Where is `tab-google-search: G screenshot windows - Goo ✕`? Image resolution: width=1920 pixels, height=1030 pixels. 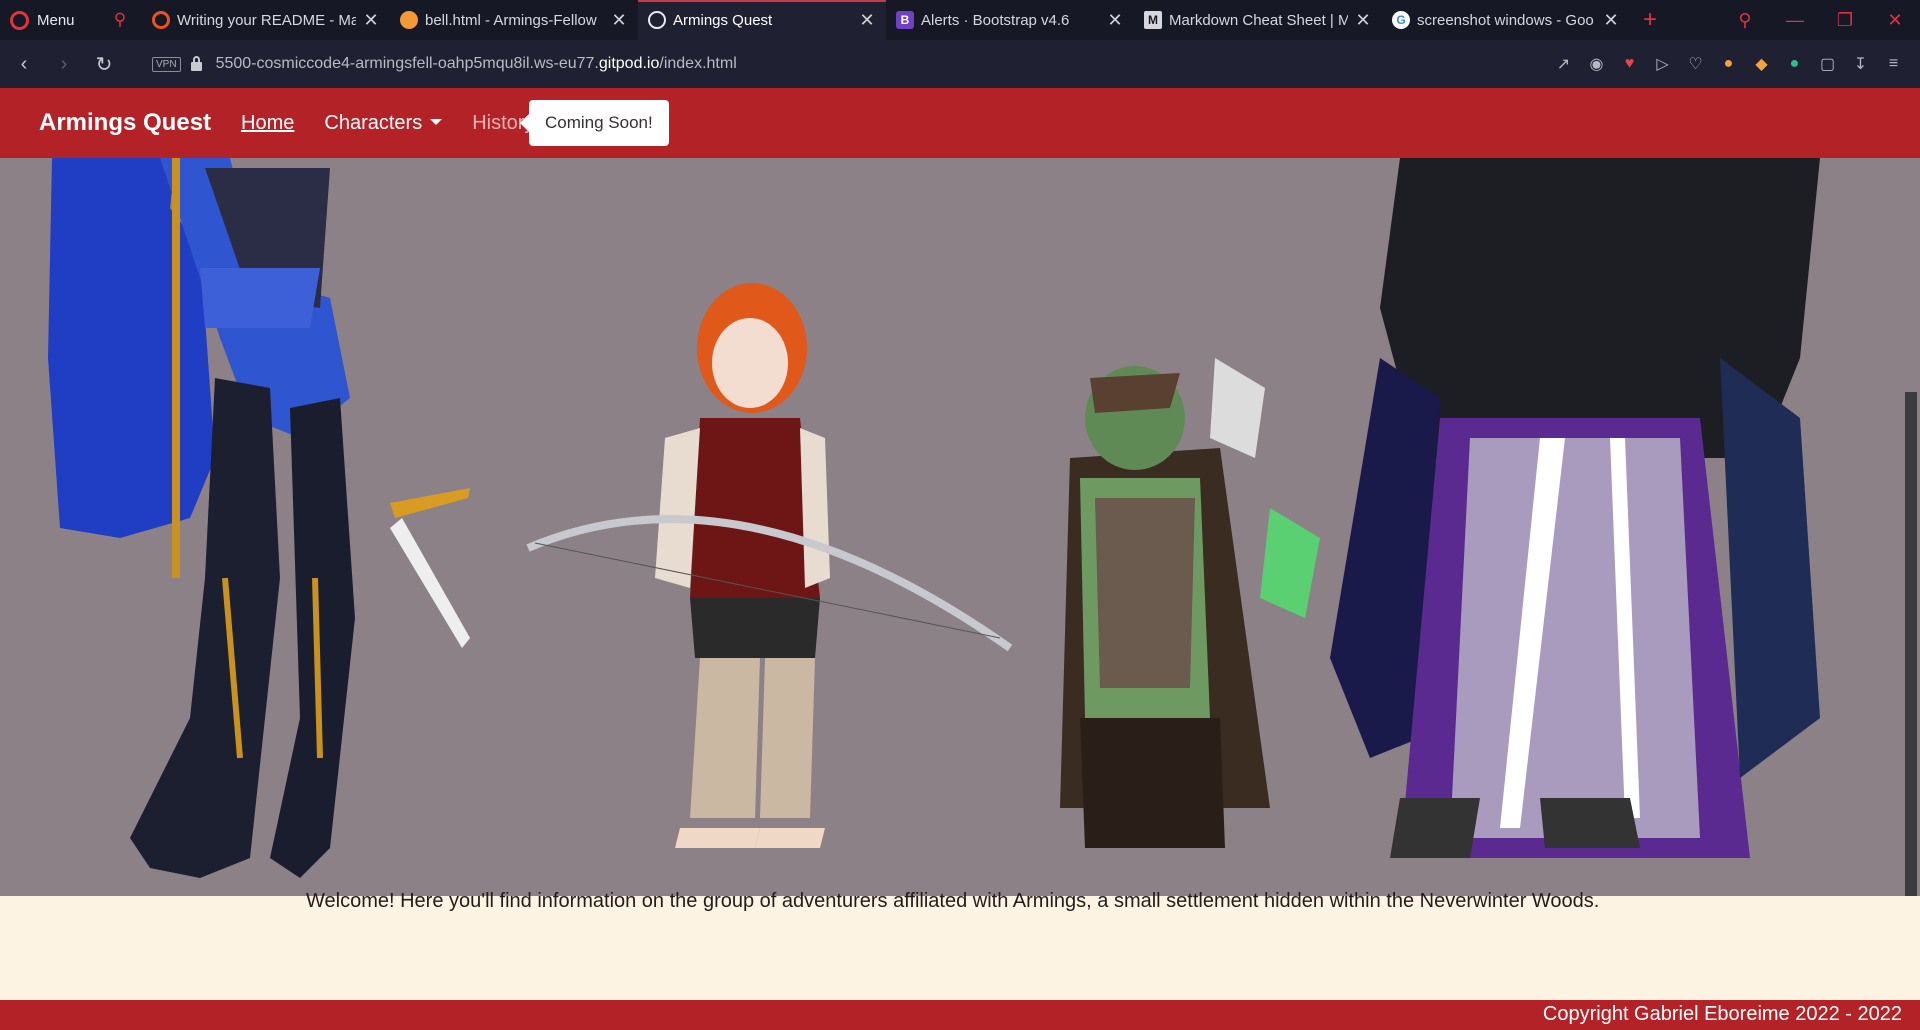 tab-google-search: G screenshot windows - Goo ✕ is located at coordinates (1506, 20).